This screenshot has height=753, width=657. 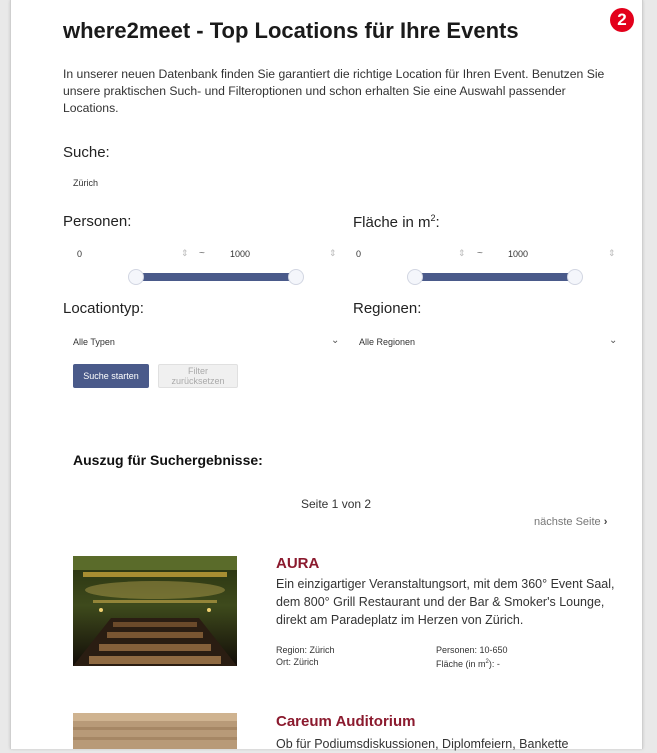 What do you see at coordinates (240, 254) in the screenshot?
I see `persons-max-input: 1000` at bounding box center [240, 254].